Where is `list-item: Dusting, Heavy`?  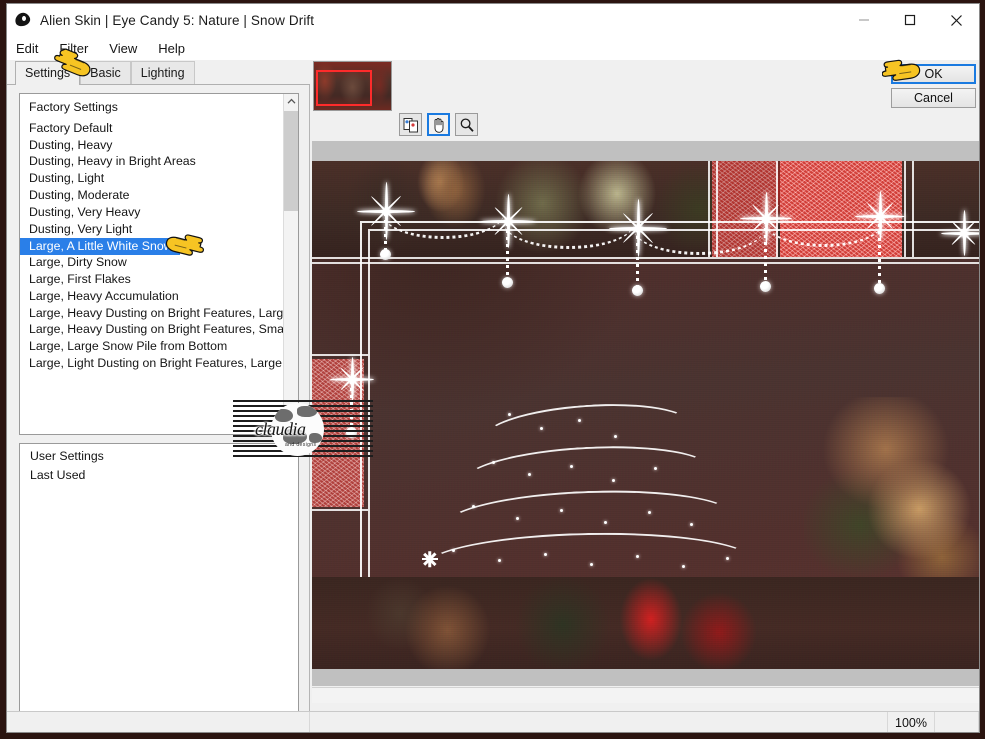 list-item: Dusting, Heavy is located at coordinates (152, 145).